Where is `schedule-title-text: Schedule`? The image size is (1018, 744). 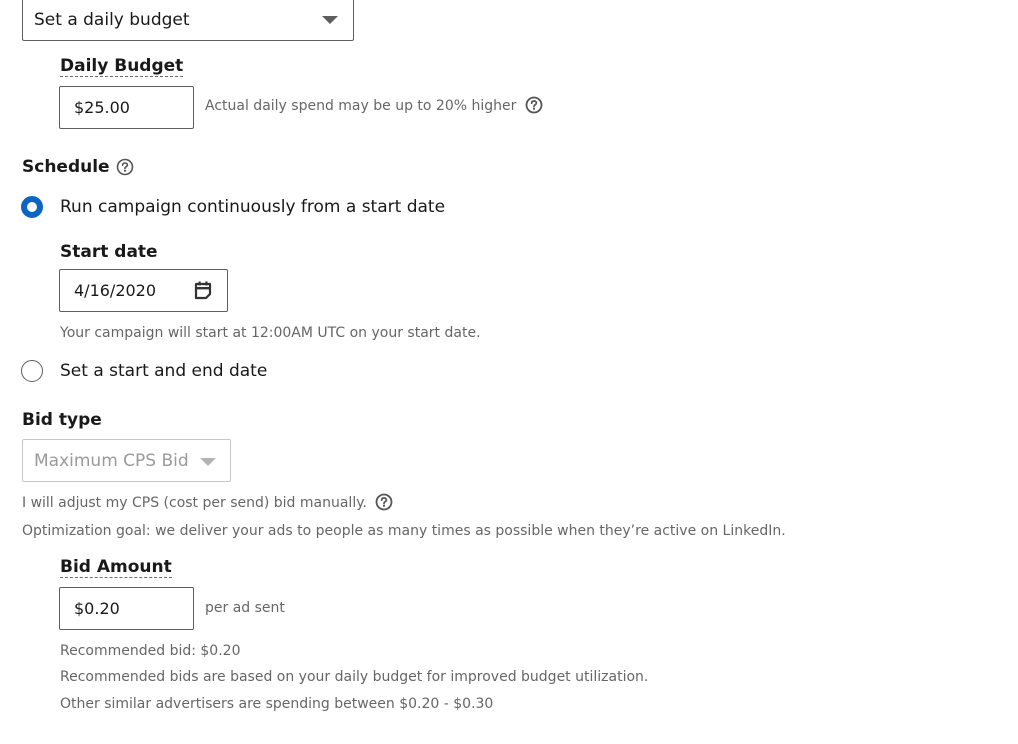
schedule-title-text: Schedule is located at coordinates (66, 167).